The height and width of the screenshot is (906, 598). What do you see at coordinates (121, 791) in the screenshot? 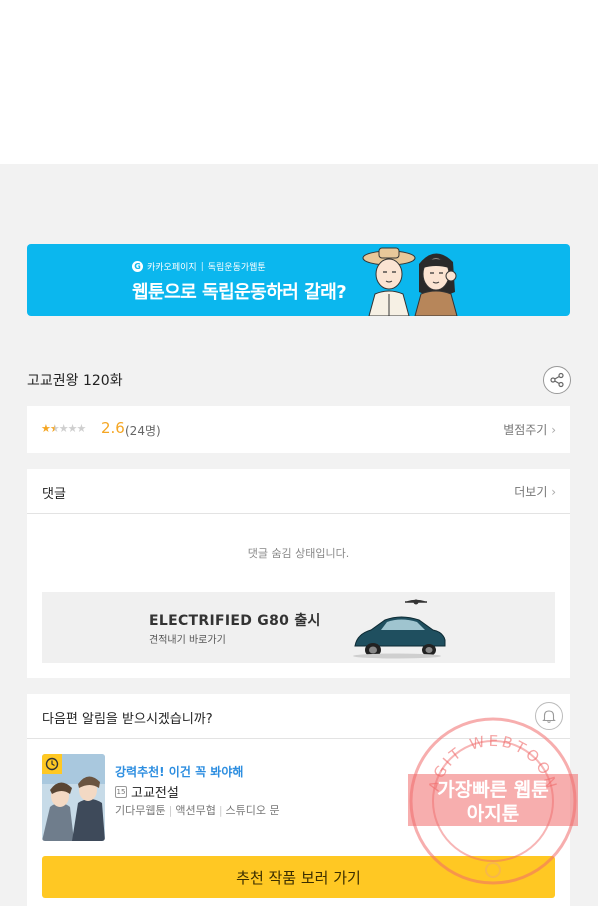
I see `age-rating-badge: 15` at bounding box center [121, 791].